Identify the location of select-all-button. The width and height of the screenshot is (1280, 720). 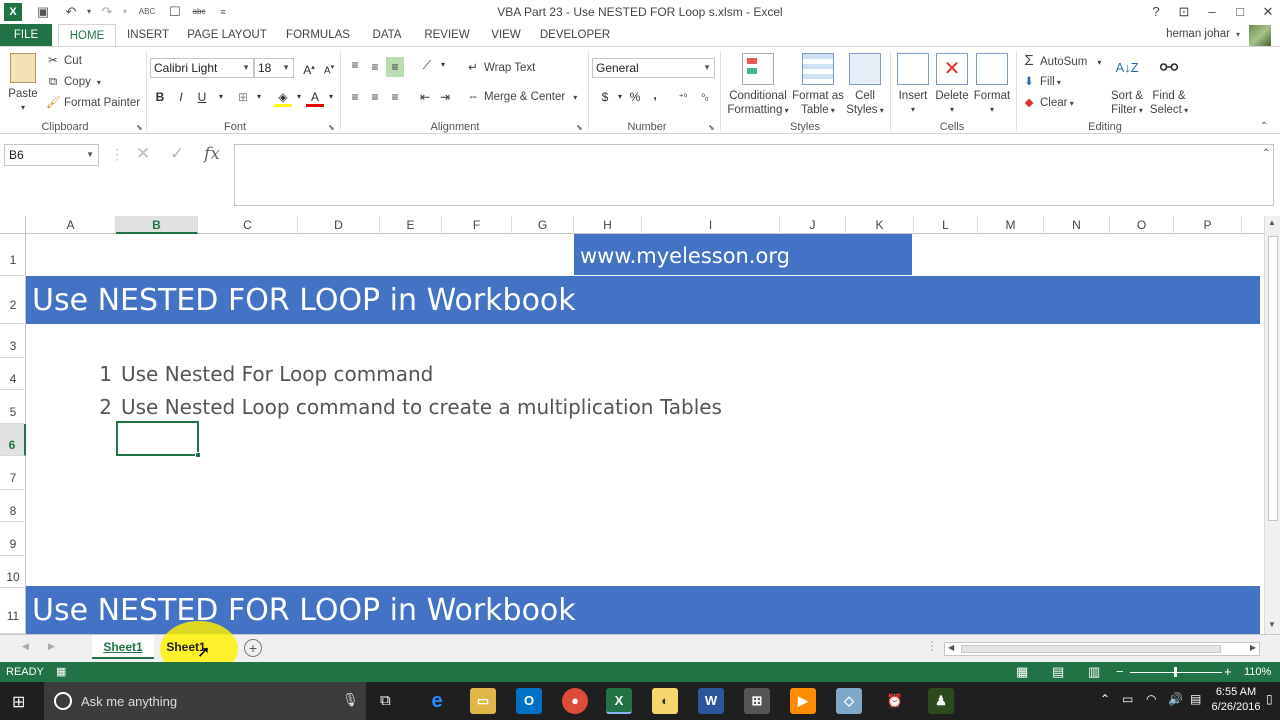
(13, 225).